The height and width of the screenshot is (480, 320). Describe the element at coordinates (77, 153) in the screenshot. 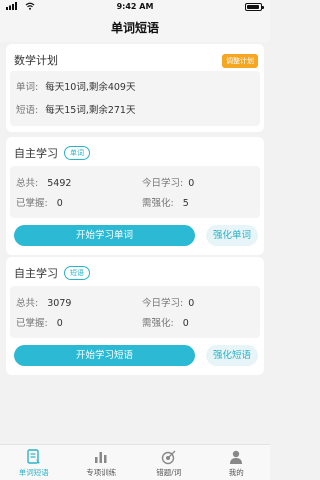

I see `word-tag: 单词` at that location.